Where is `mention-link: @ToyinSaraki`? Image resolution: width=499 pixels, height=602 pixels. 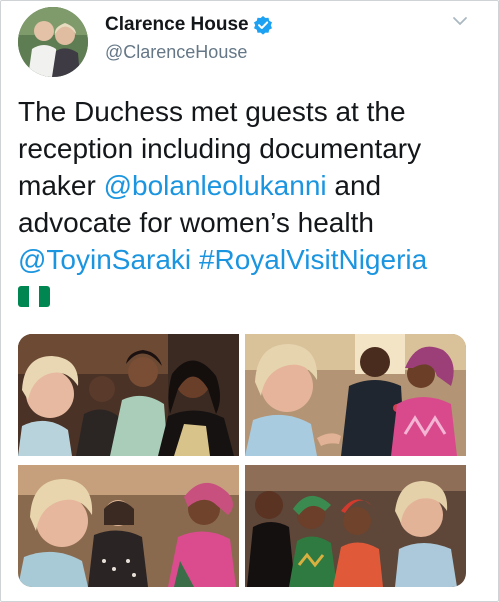 mention-link: @ToyinSaraki is located at coordinates (104, 259).